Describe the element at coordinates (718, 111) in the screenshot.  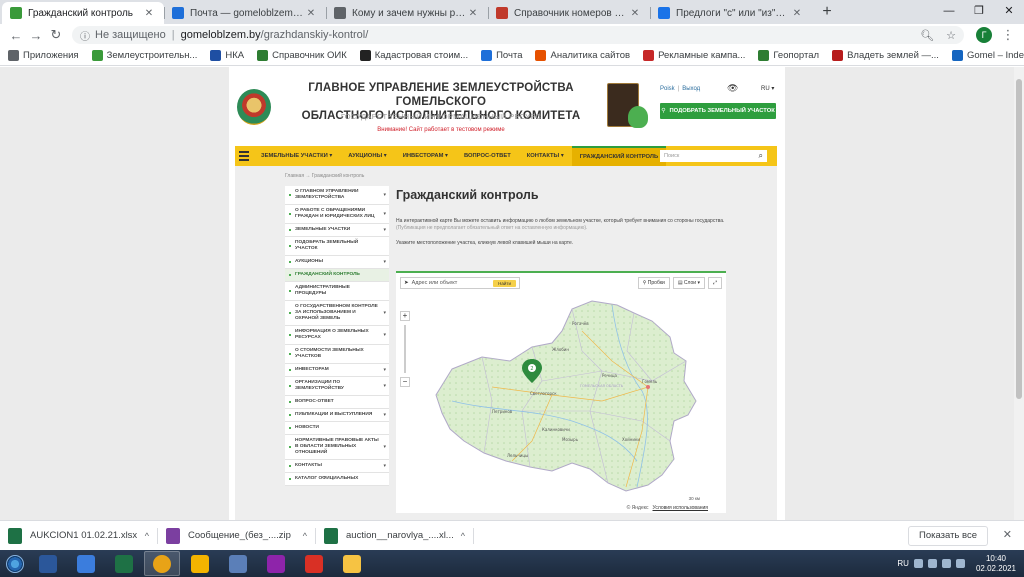
I see `find-plot-button: ⚲ ПОДОБРАТЬ ЗЕМЕЛЬНЫЙ УЧАСТОК` at that location.